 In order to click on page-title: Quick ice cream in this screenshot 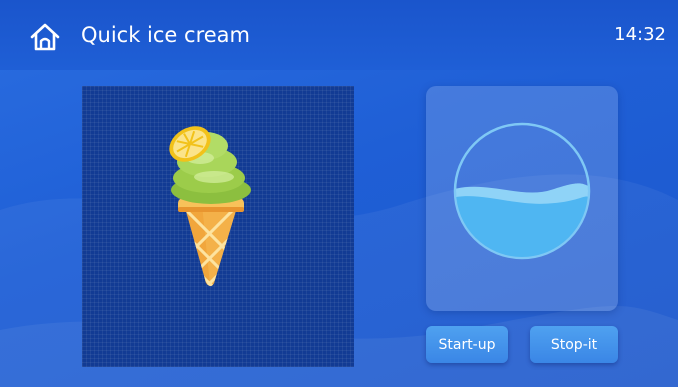, I will do `click(165, 35)`.